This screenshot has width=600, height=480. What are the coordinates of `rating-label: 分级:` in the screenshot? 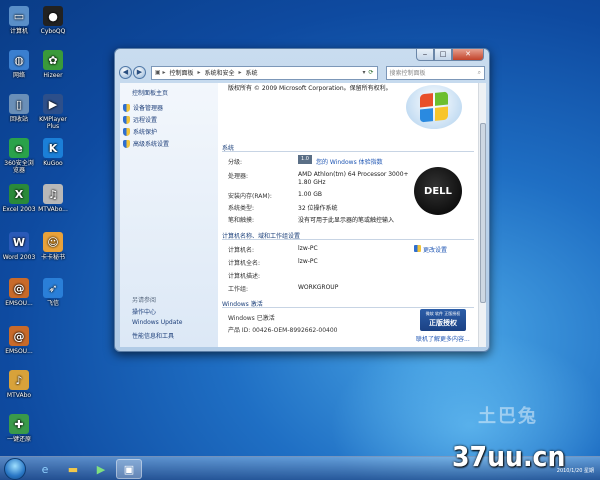 It's located at (235, 162).